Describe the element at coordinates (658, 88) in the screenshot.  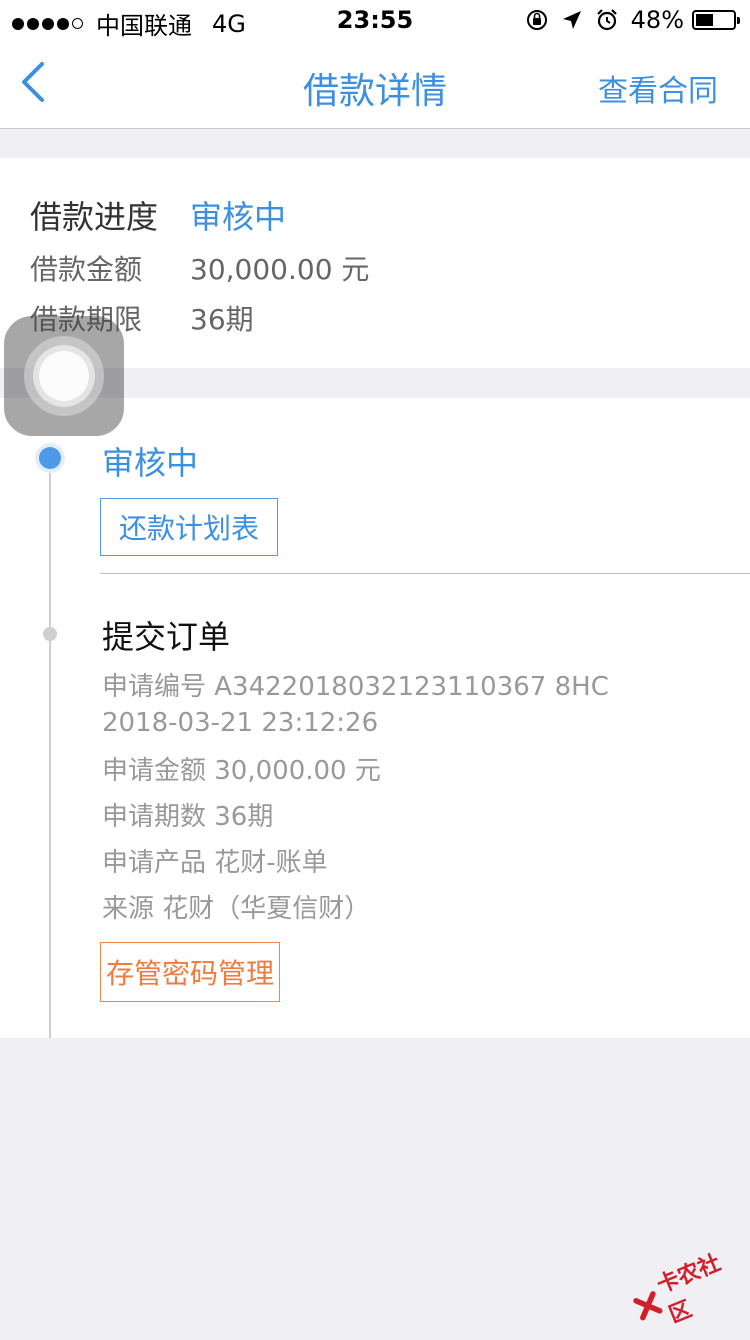
I see `view-contract-button: 查看合同` at that location.